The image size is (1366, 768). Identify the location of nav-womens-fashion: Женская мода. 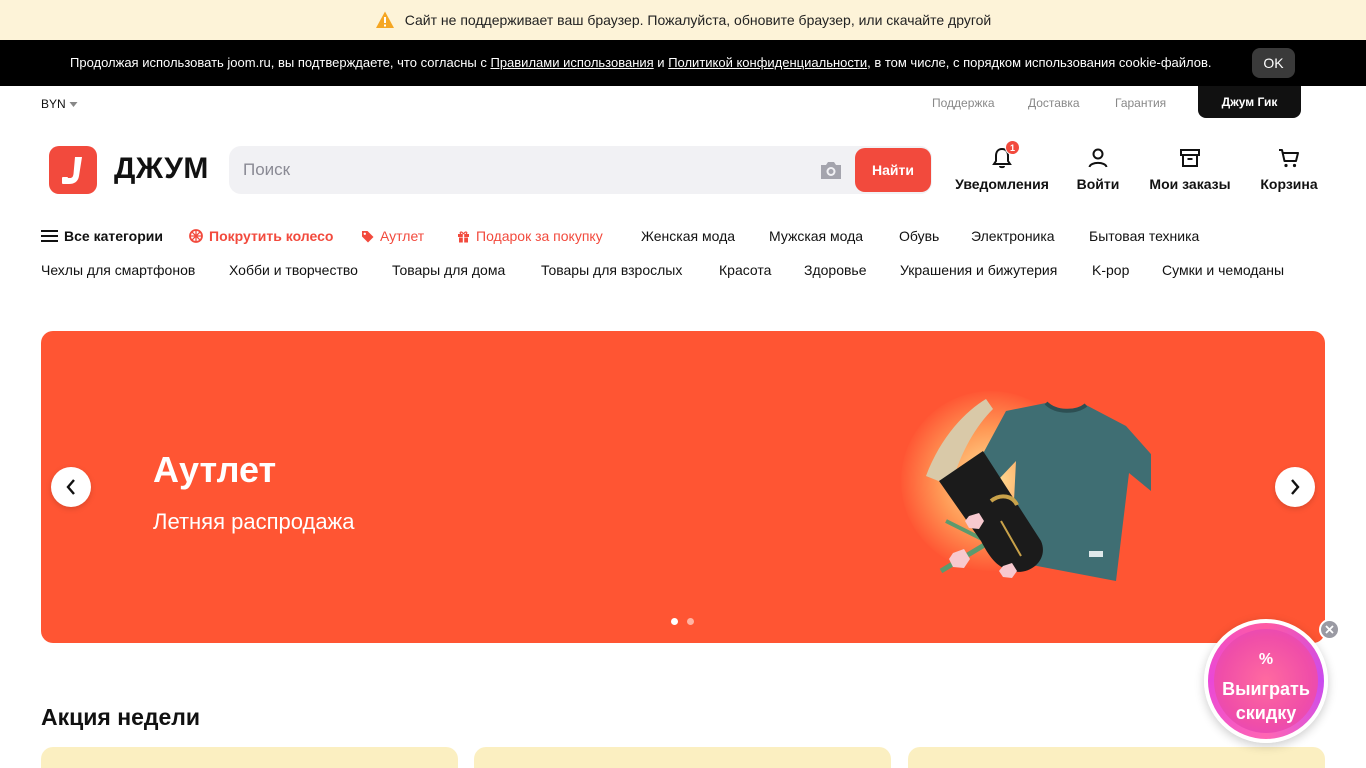
(688, 236).